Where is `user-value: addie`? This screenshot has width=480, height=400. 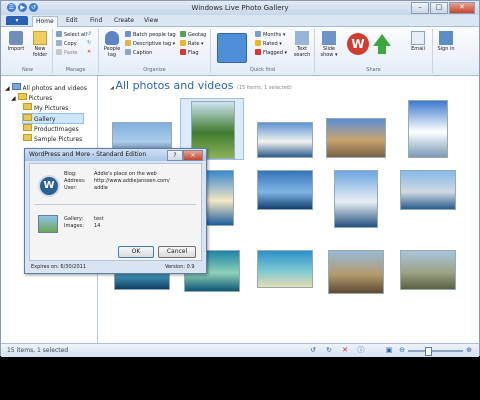
user-value: addie is located at coordinates (101, 188).